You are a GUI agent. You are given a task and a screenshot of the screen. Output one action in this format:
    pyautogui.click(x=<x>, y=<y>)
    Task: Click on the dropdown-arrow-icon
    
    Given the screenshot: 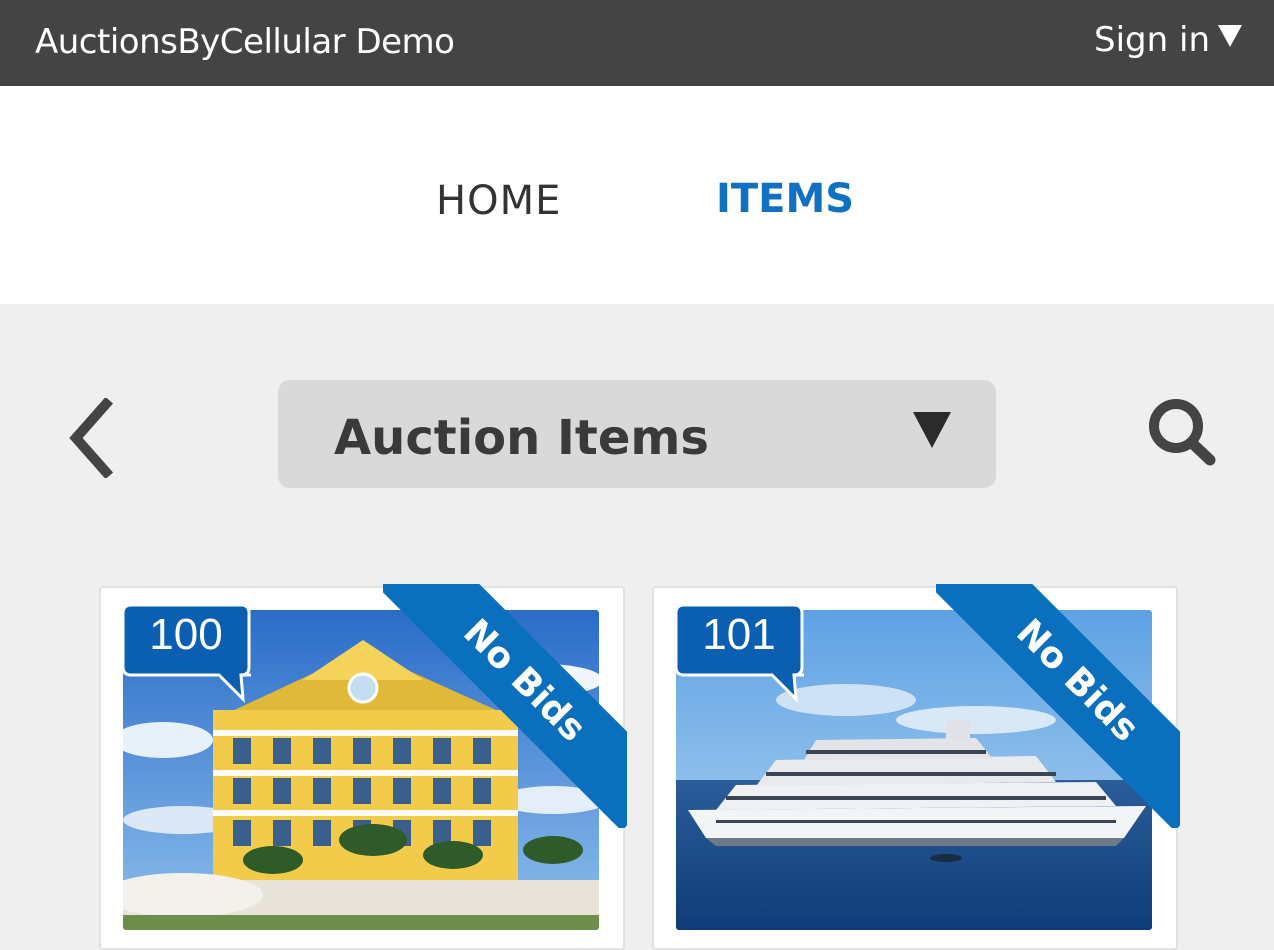 What is the action you would take?
    pyautogui.click(x=932, y=430)
    